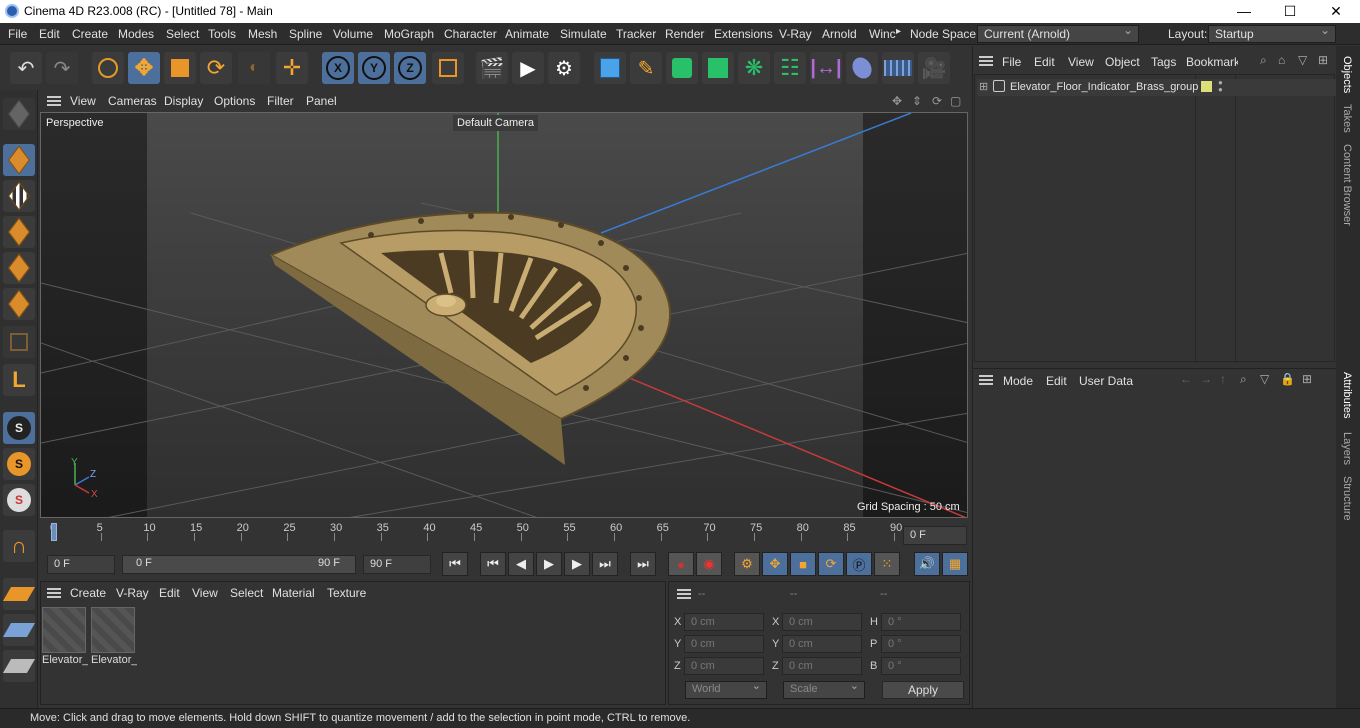  Describe the element at coordinates (1058, 33) in the screenshot. I see `node-space-dropdown: Current (Arnold)` at that location.